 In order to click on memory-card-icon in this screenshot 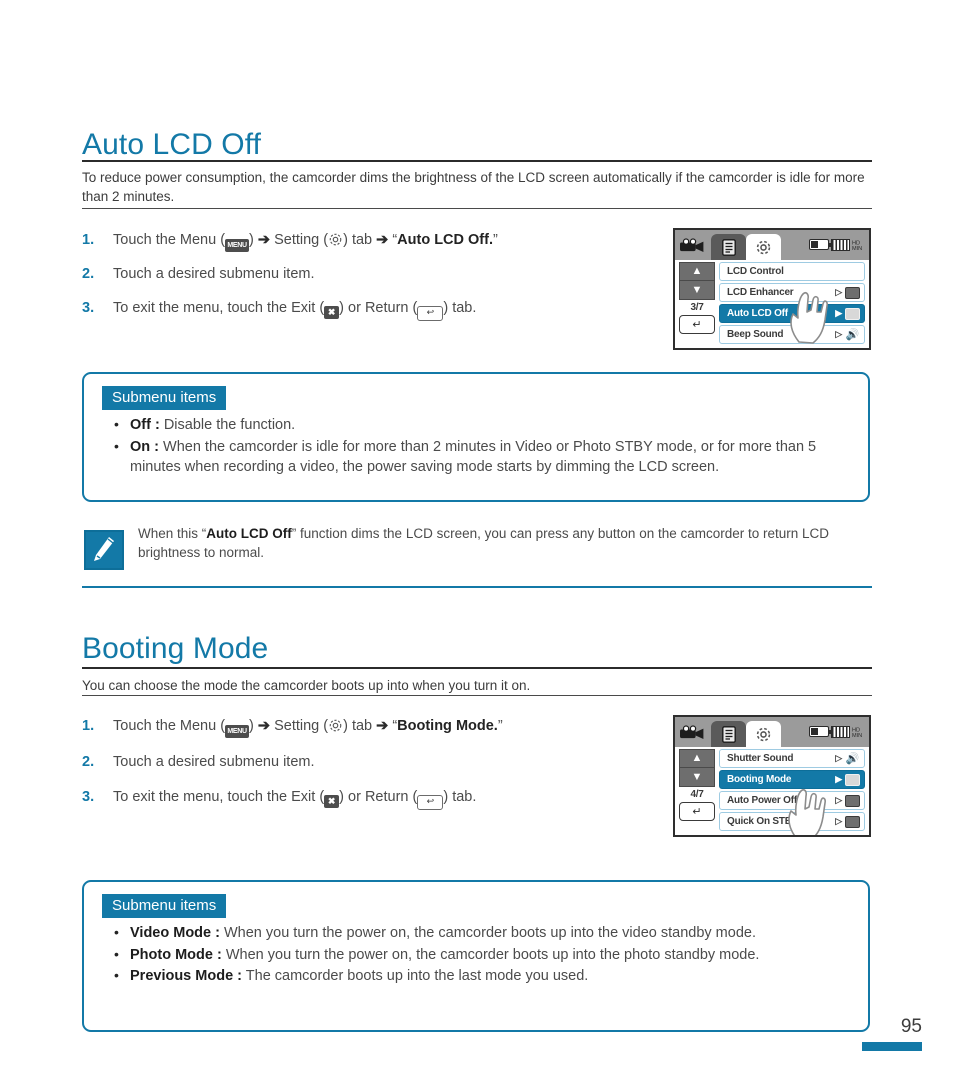, I will do `click(840, 731)`.